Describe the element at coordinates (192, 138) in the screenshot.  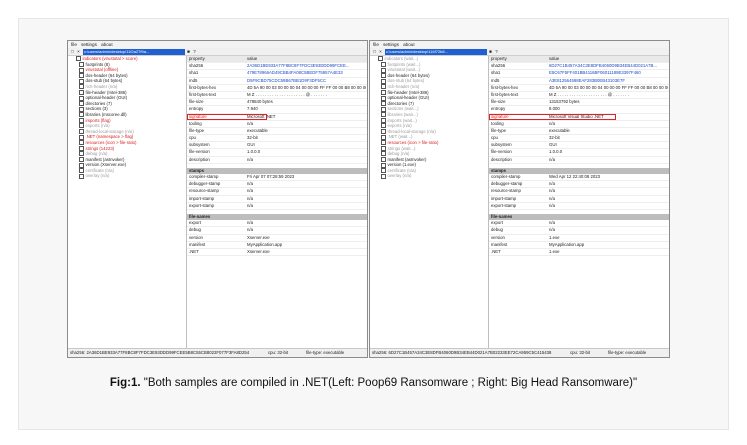
I see `property-name: cpu` at that location.